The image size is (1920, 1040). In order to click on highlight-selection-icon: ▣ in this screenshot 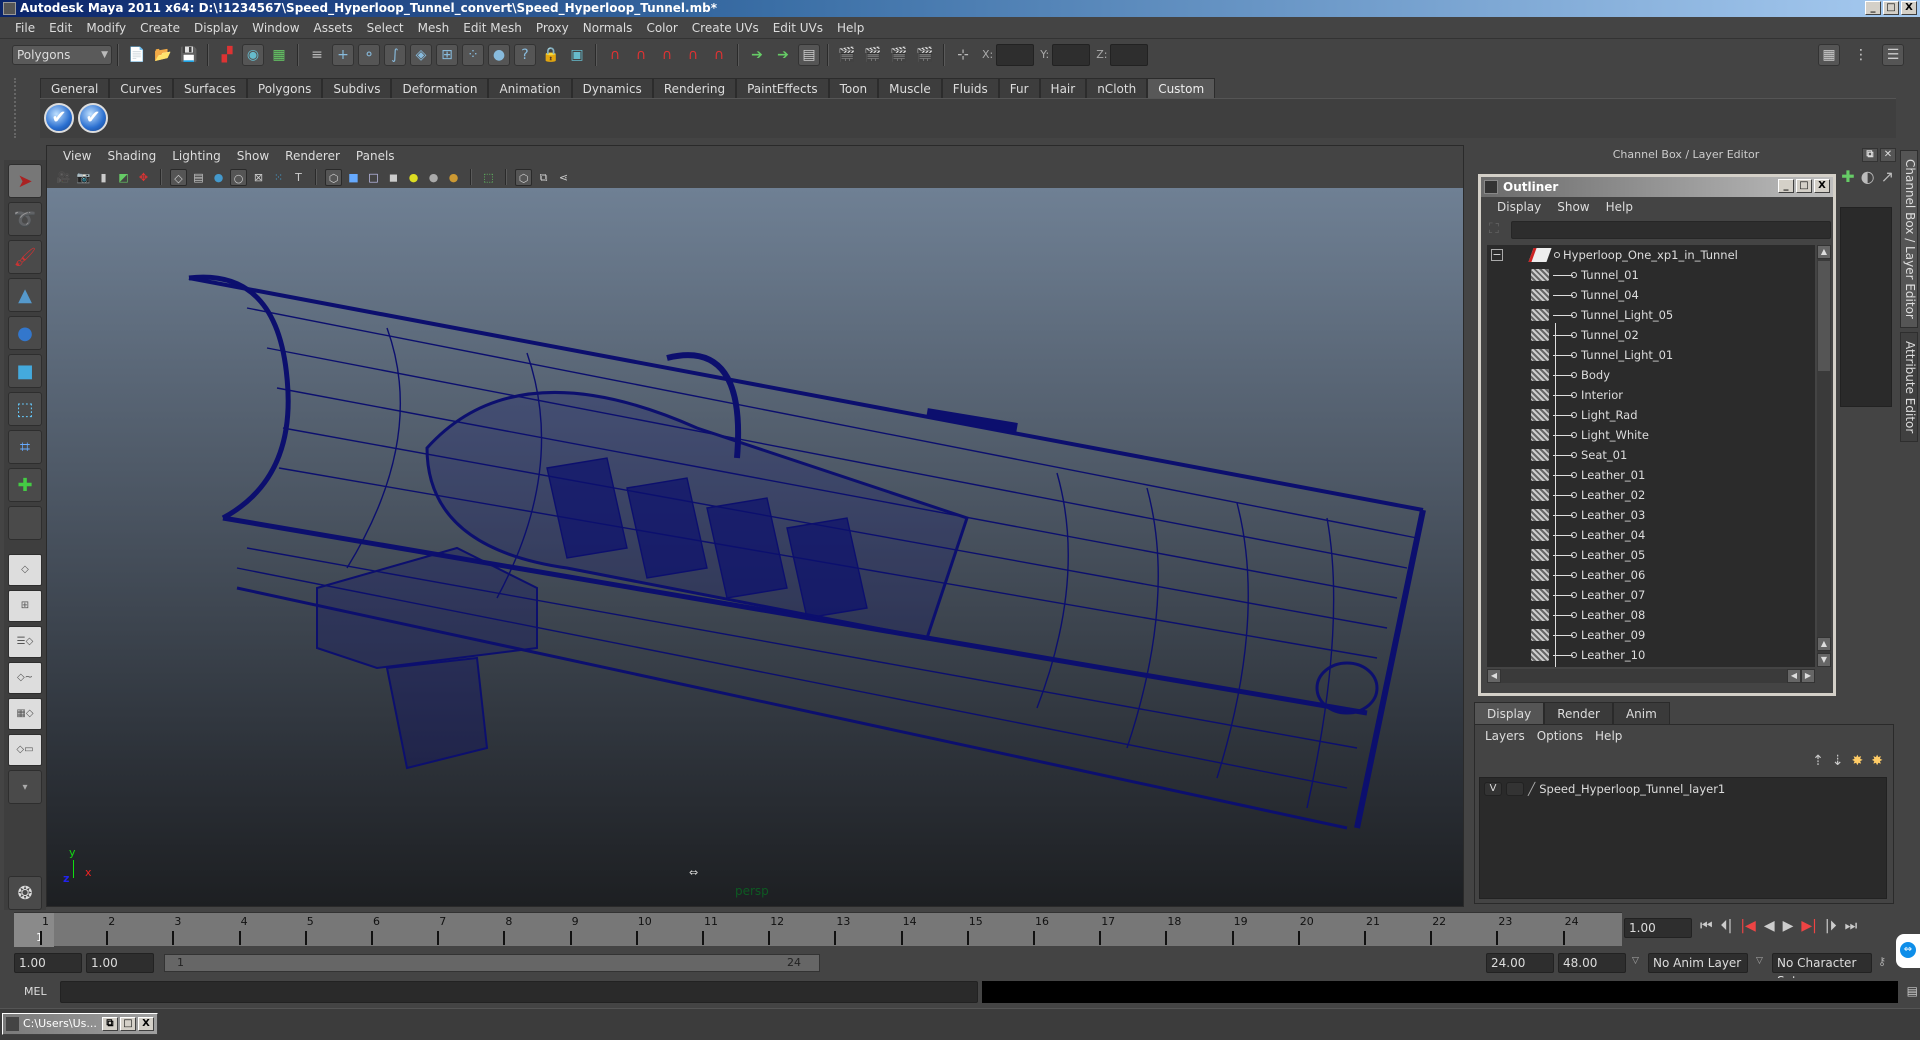, I will do `click(577, 55)`.